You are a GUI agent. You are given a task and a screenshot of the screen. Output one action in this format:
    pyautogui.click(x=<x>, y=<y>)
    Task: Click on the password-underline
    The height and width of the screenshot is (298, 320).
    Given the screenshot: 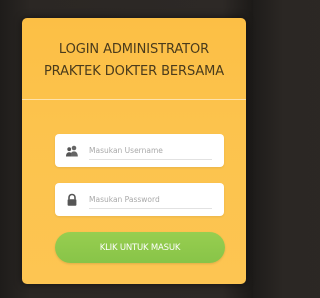 What is the action you would take?
    pyautogui.click(x=150, y=208)
    